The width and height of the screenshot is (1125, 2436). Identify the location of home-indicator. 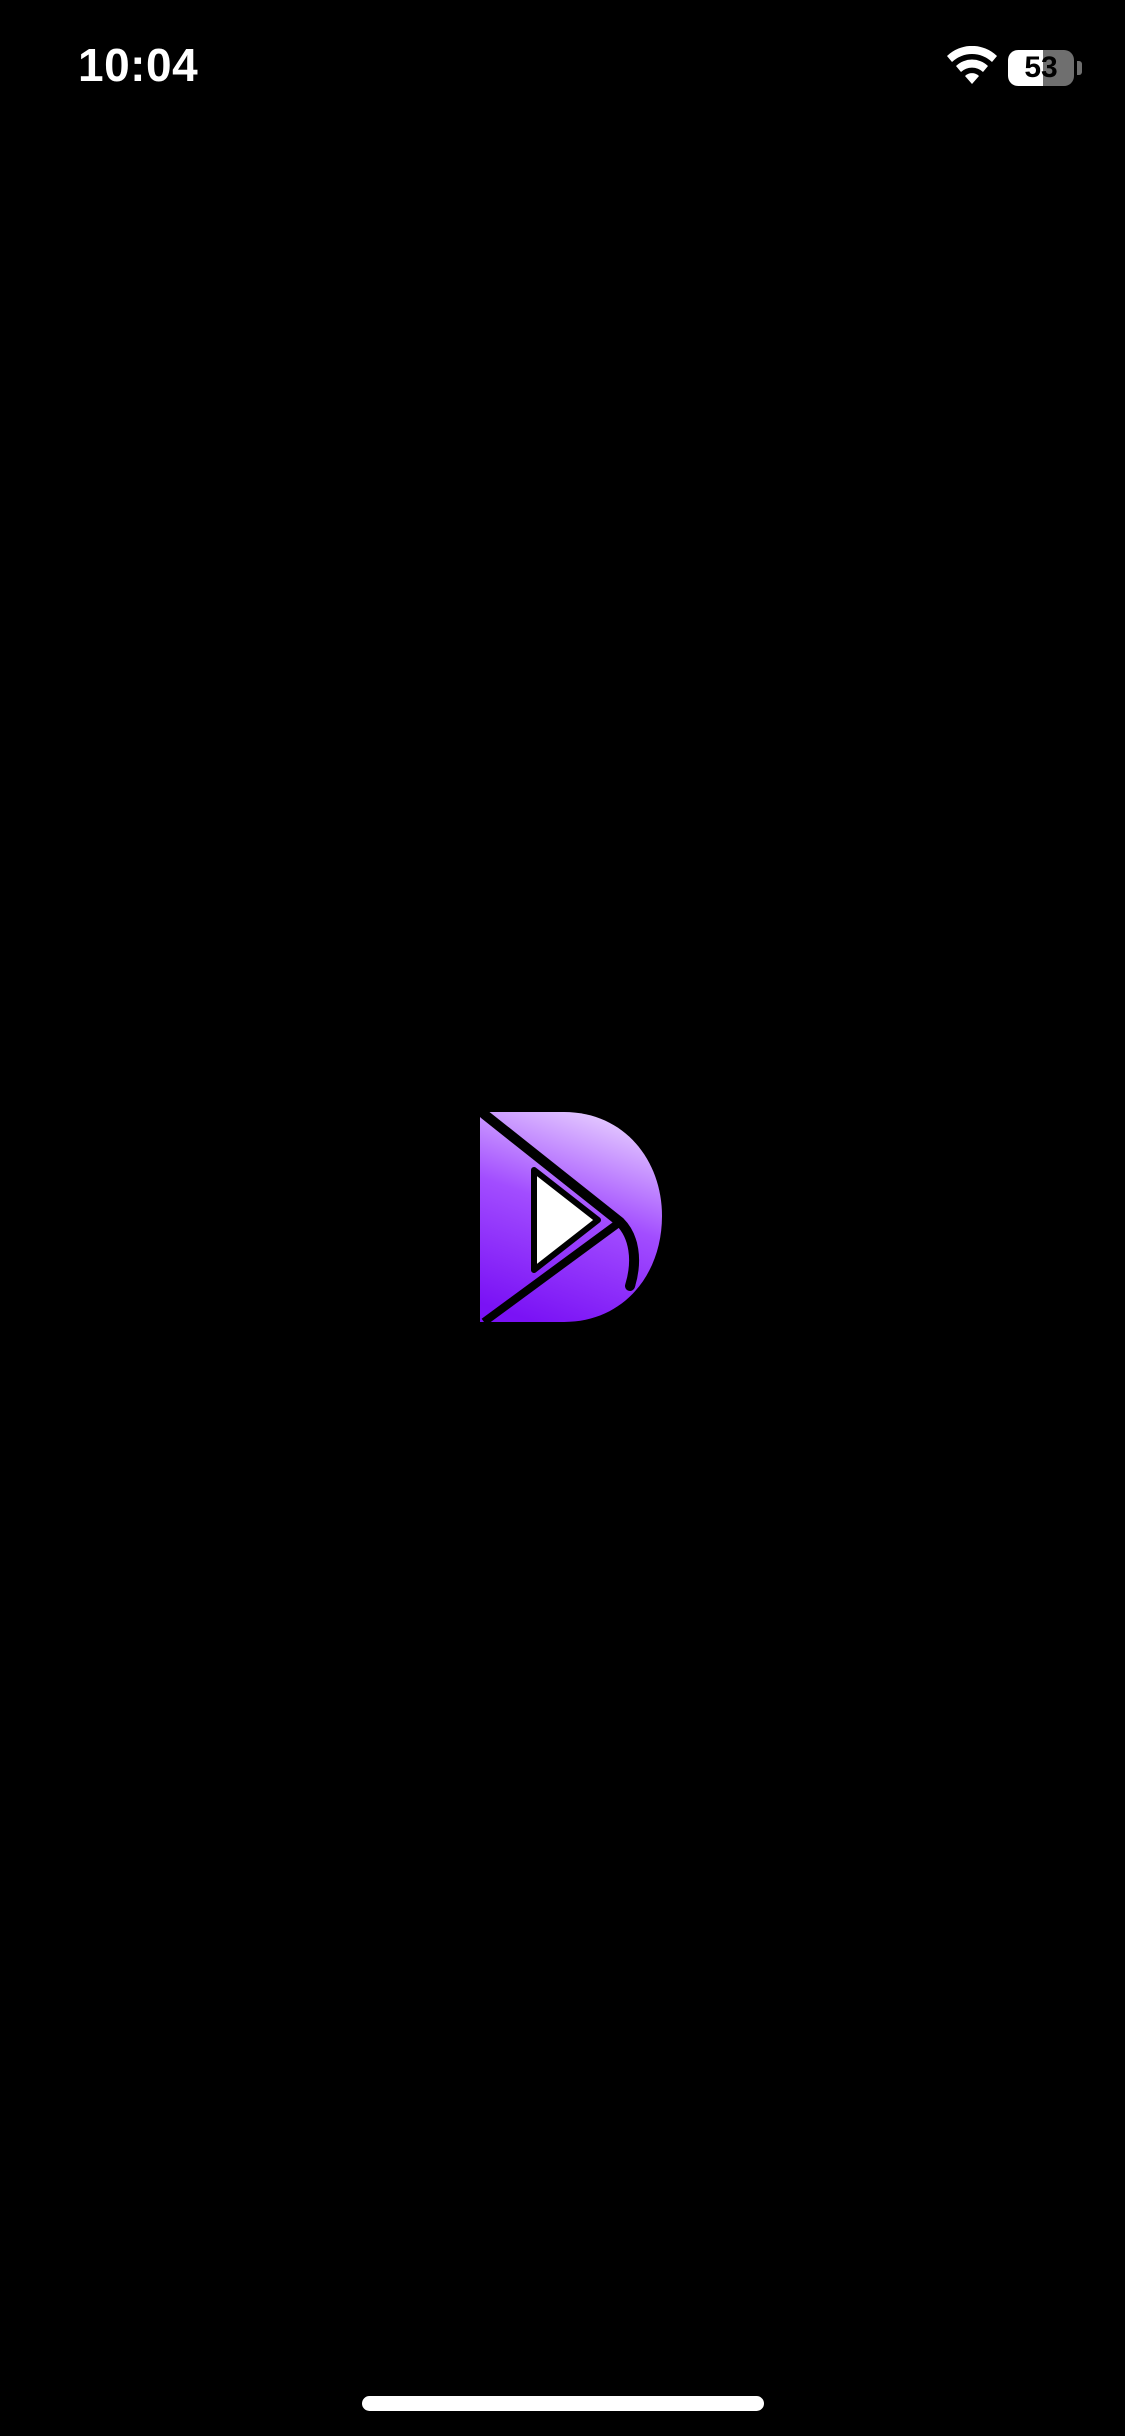
(563, 2403).